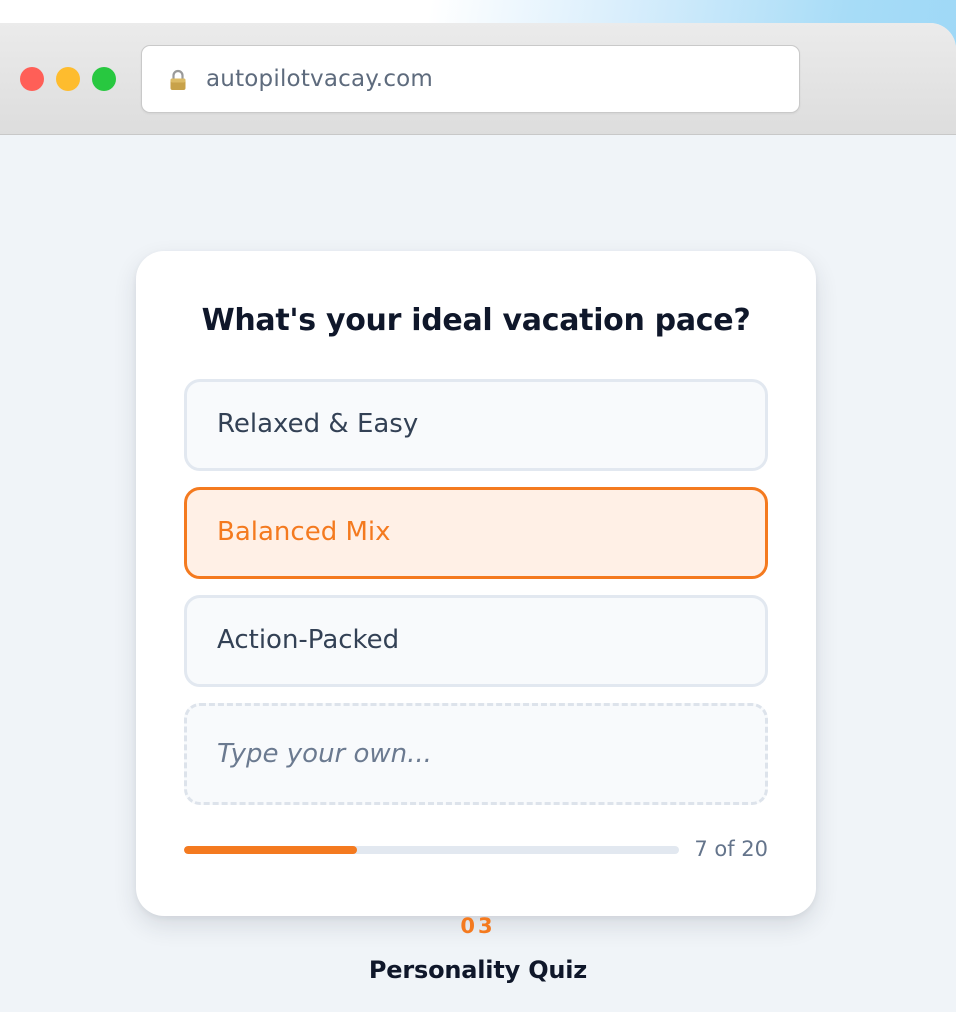  What do you see at coordinates (476, 533) in the screenshot?
I see `option-balanced-mix: Balanced Mix` at bounding box center [476, 533].